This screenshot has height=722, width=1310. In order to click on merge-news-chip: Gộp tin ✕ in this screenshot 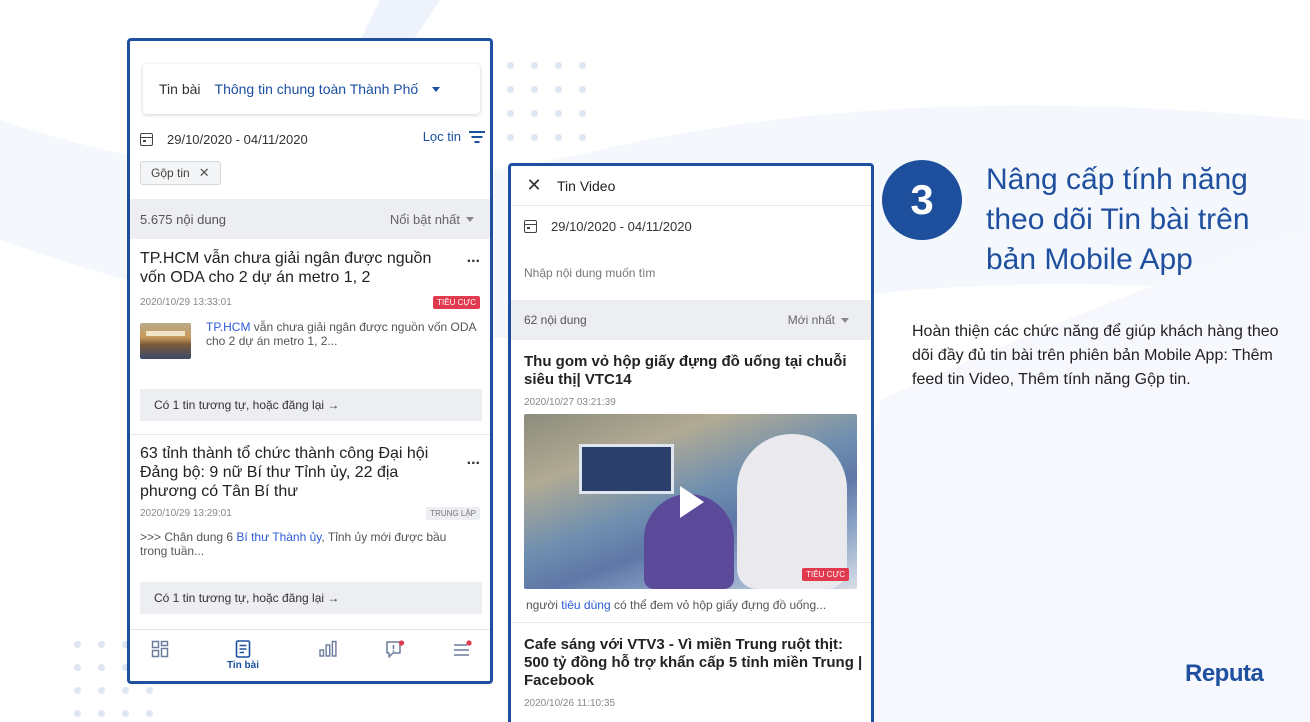, I will do `click(180, 173)`.